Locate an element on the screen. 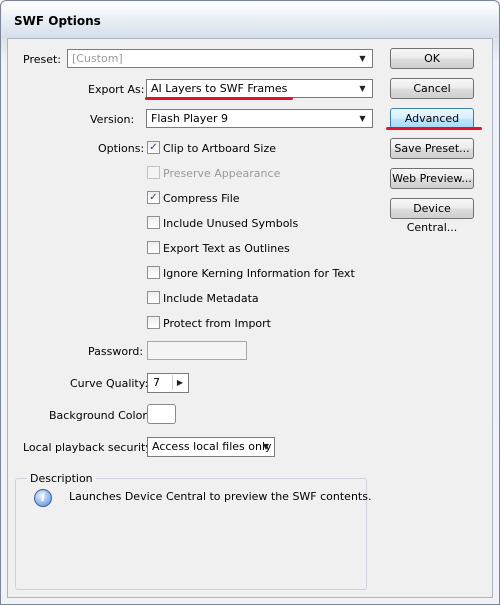 This screenshot has height=605, width=500. ok-button: OK is located at coordinates (432, 58).